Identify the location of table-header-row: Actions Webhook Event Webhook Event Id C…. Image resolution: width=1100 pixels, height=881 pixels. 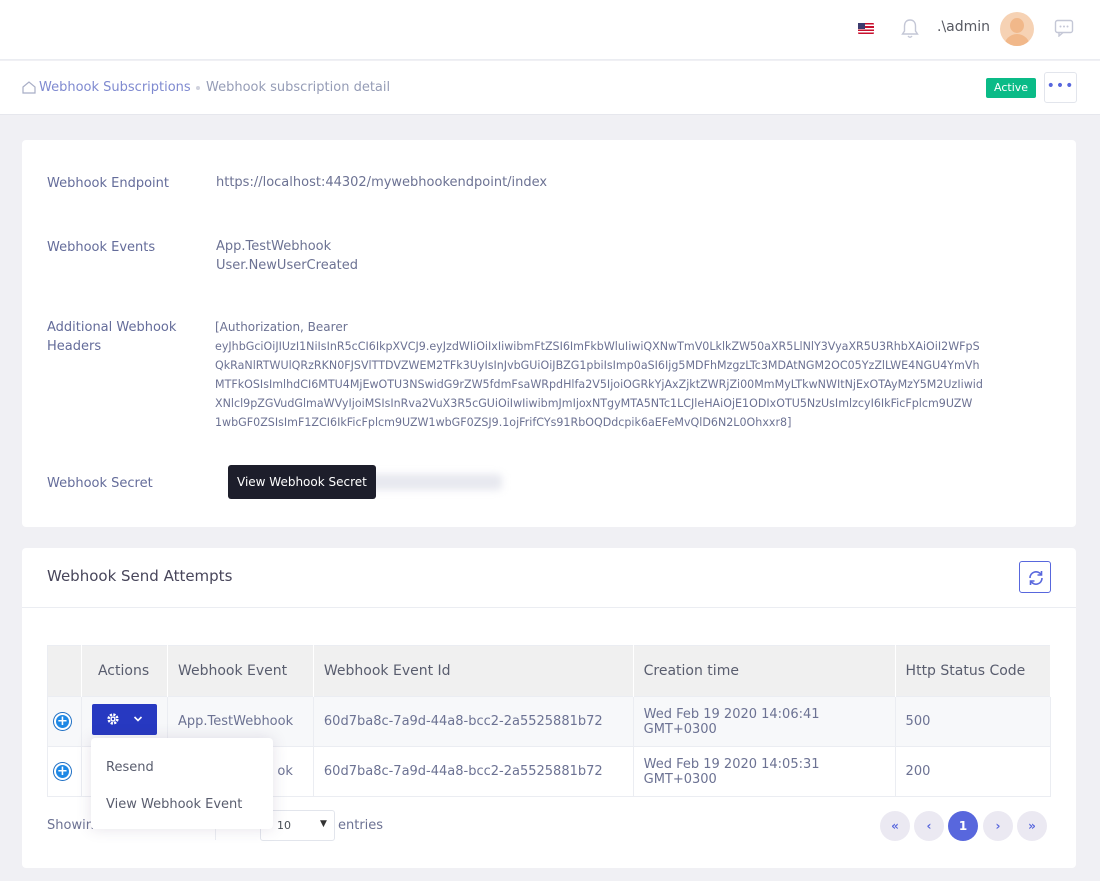
(549, 671).